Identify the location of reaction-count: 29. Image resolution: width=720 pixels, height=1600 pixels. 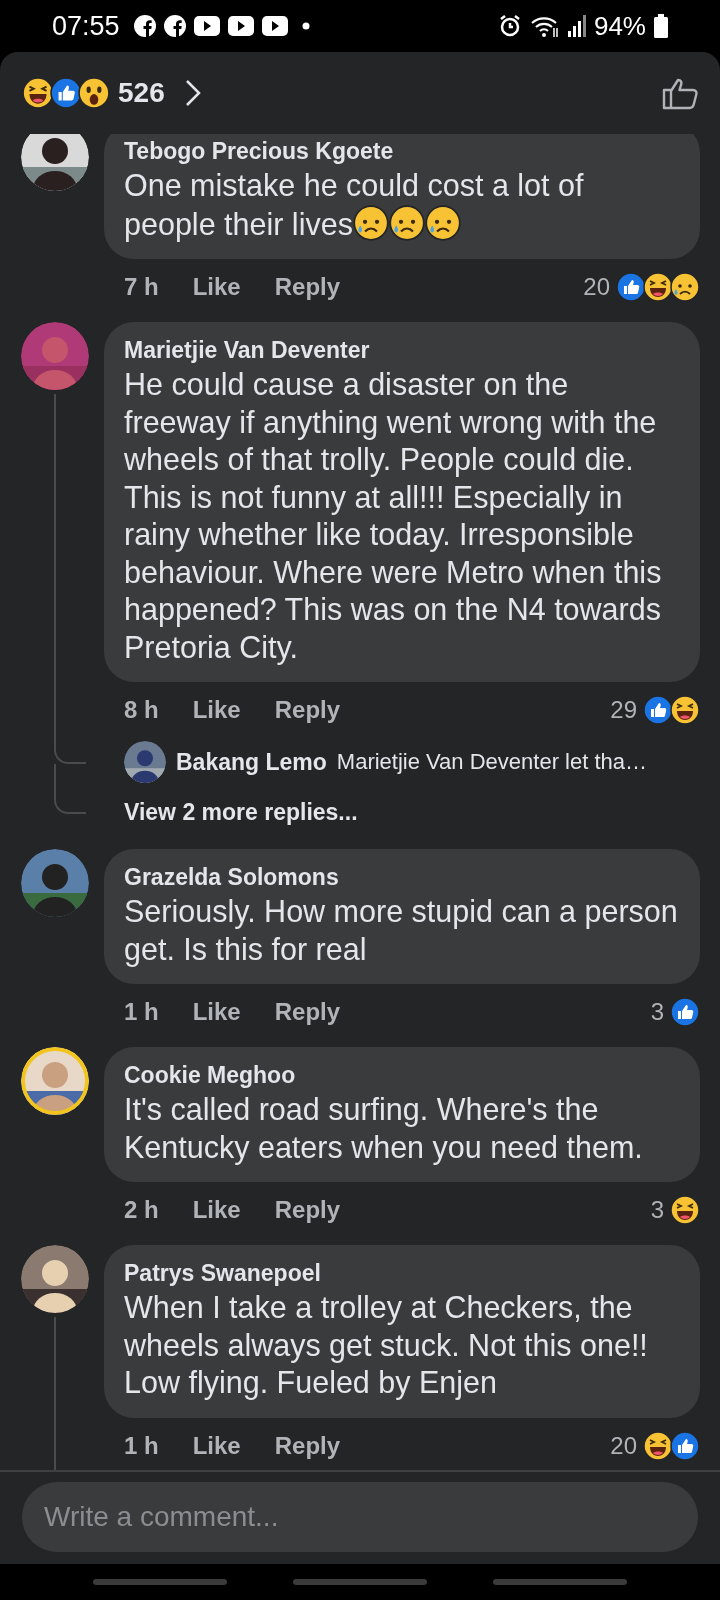
(623, 710).